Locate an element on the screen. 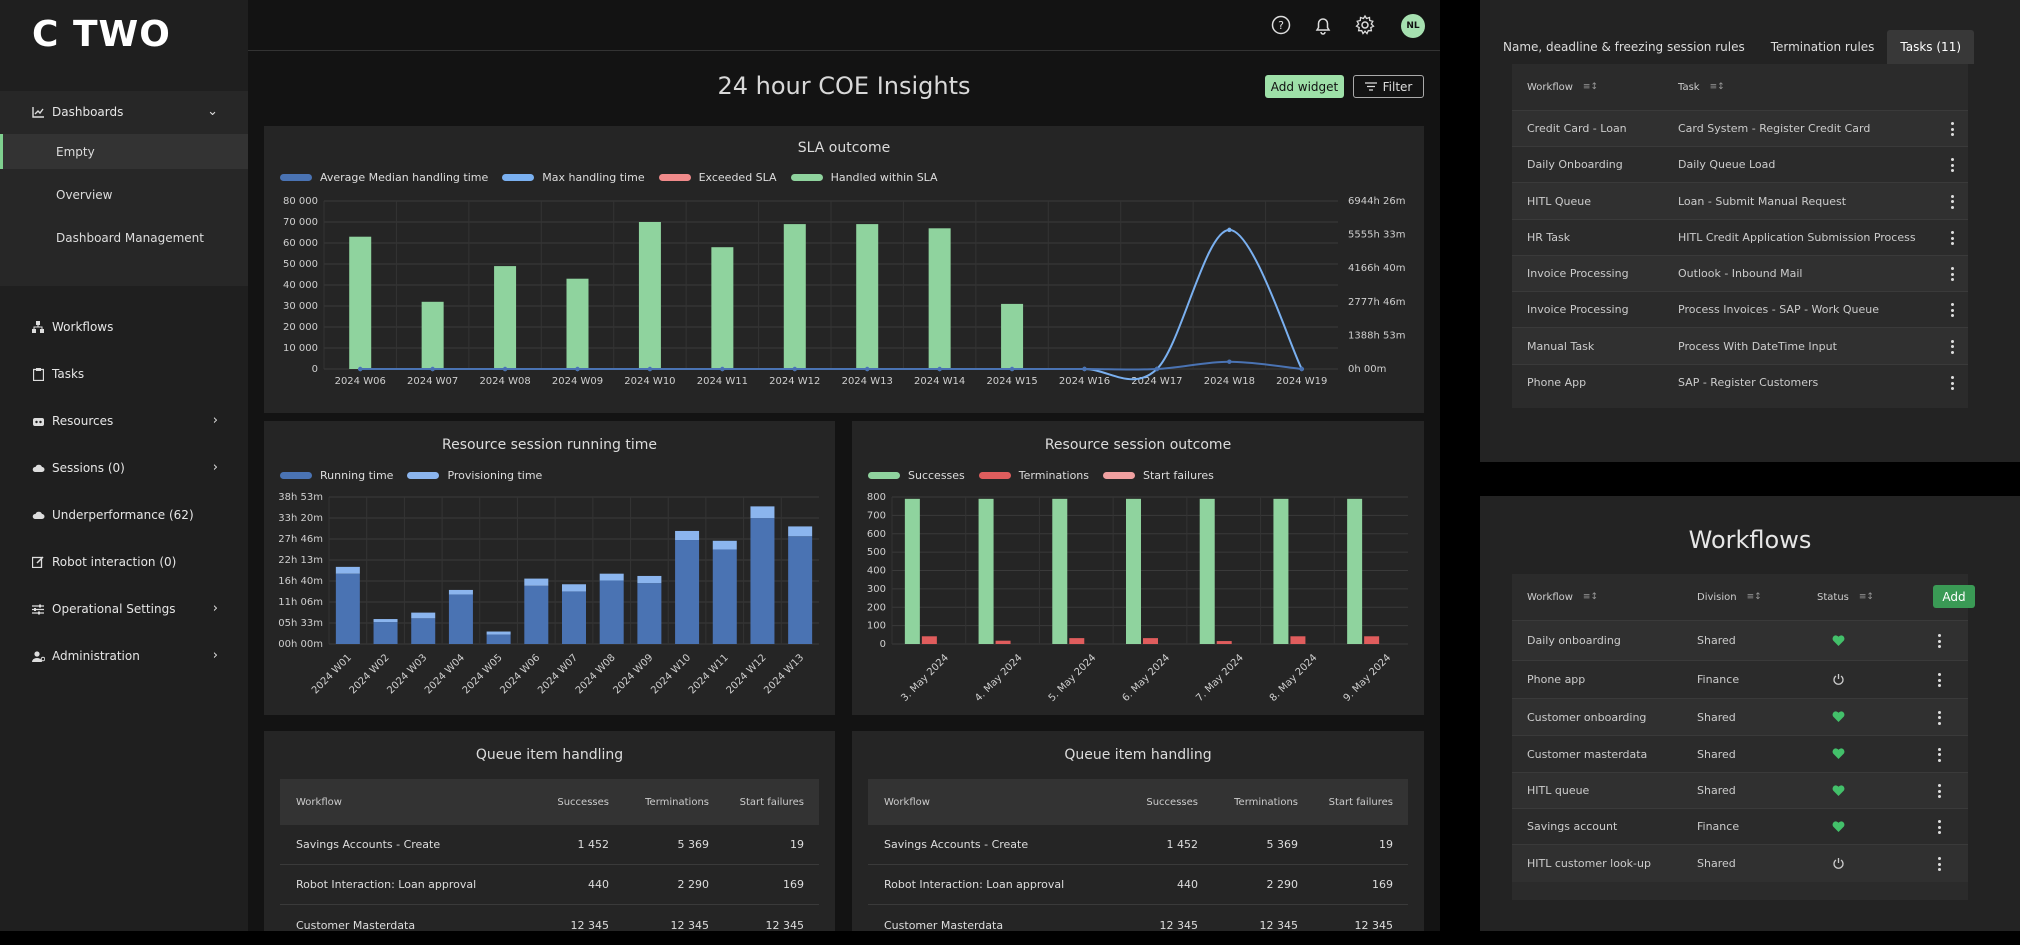 The image size is (2020, 945). app-logo: C TWO is located at coordinates (101, 34).